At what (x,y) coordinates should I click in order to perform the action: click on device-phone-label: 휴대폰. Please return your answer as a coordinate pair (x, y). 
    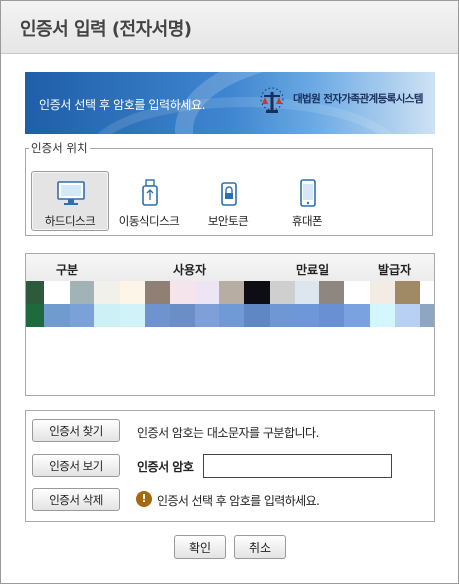
    Looking at the image, I should click on (307, 221).